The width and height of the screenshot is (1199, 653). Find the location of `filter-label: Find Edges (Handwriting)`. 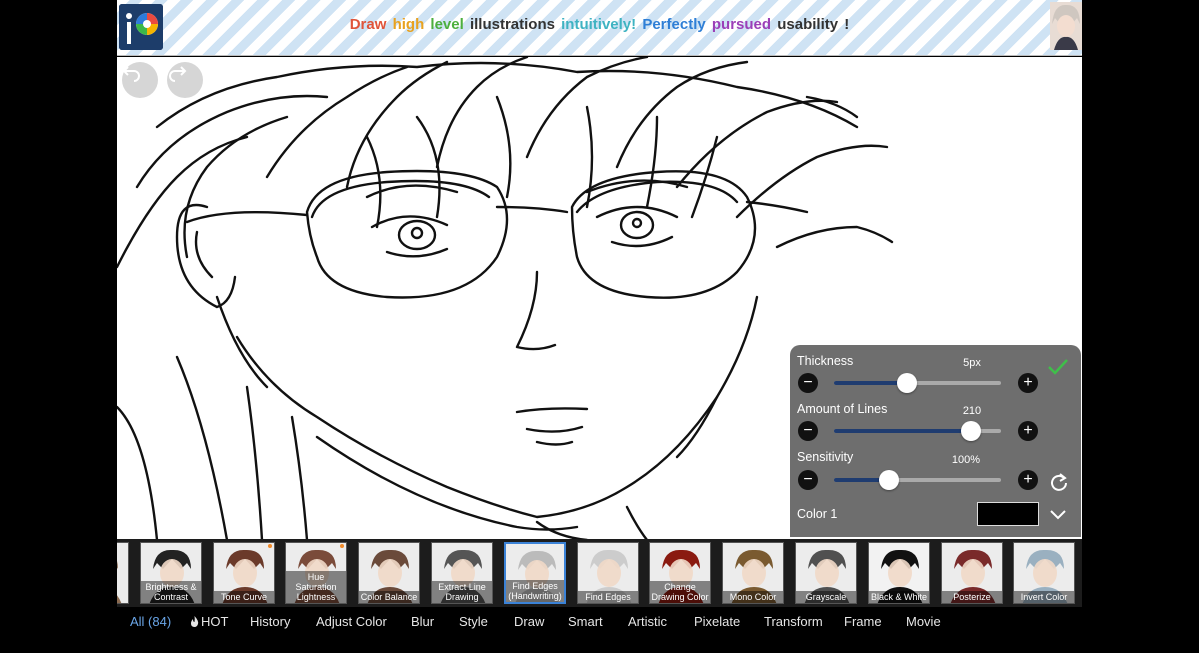

filter-label: Find Edges (Handwriting) is located at coordinates (535, 591).